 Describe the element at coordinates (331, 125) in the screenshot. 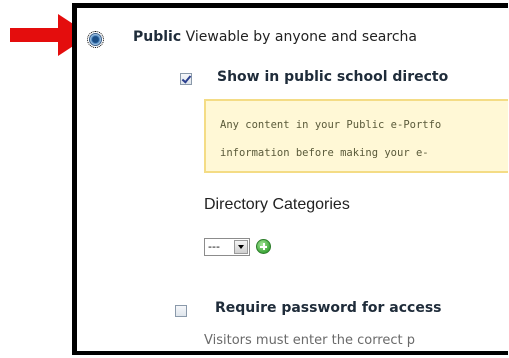

I see `notice-line-1: Any content in your Public e-Portfo` at that location.